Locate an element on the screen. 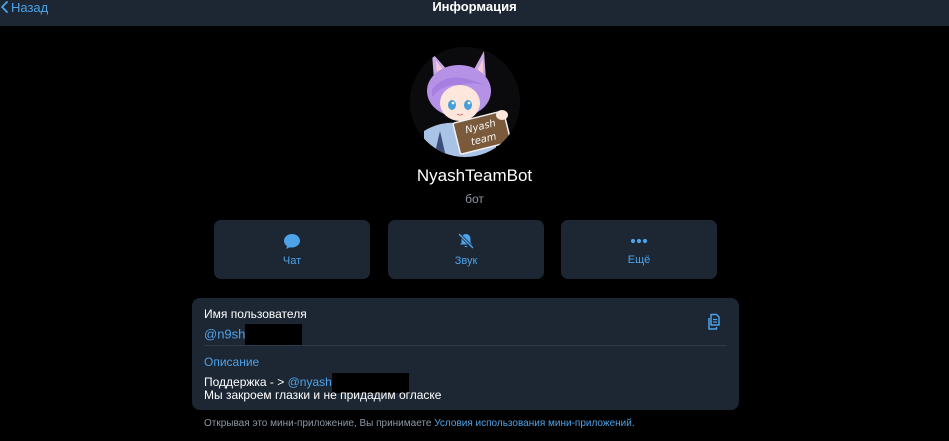  username-value: @n9sh is located at coordinates (253, 335).